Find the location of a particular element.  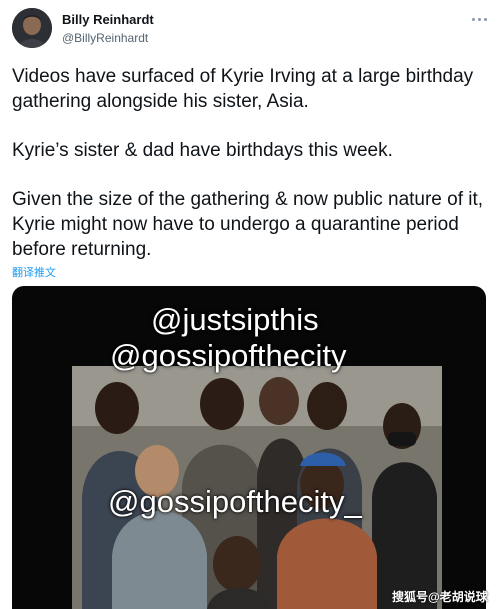

author-name: Billy Reinhardt is located at coordinates (108, 19).